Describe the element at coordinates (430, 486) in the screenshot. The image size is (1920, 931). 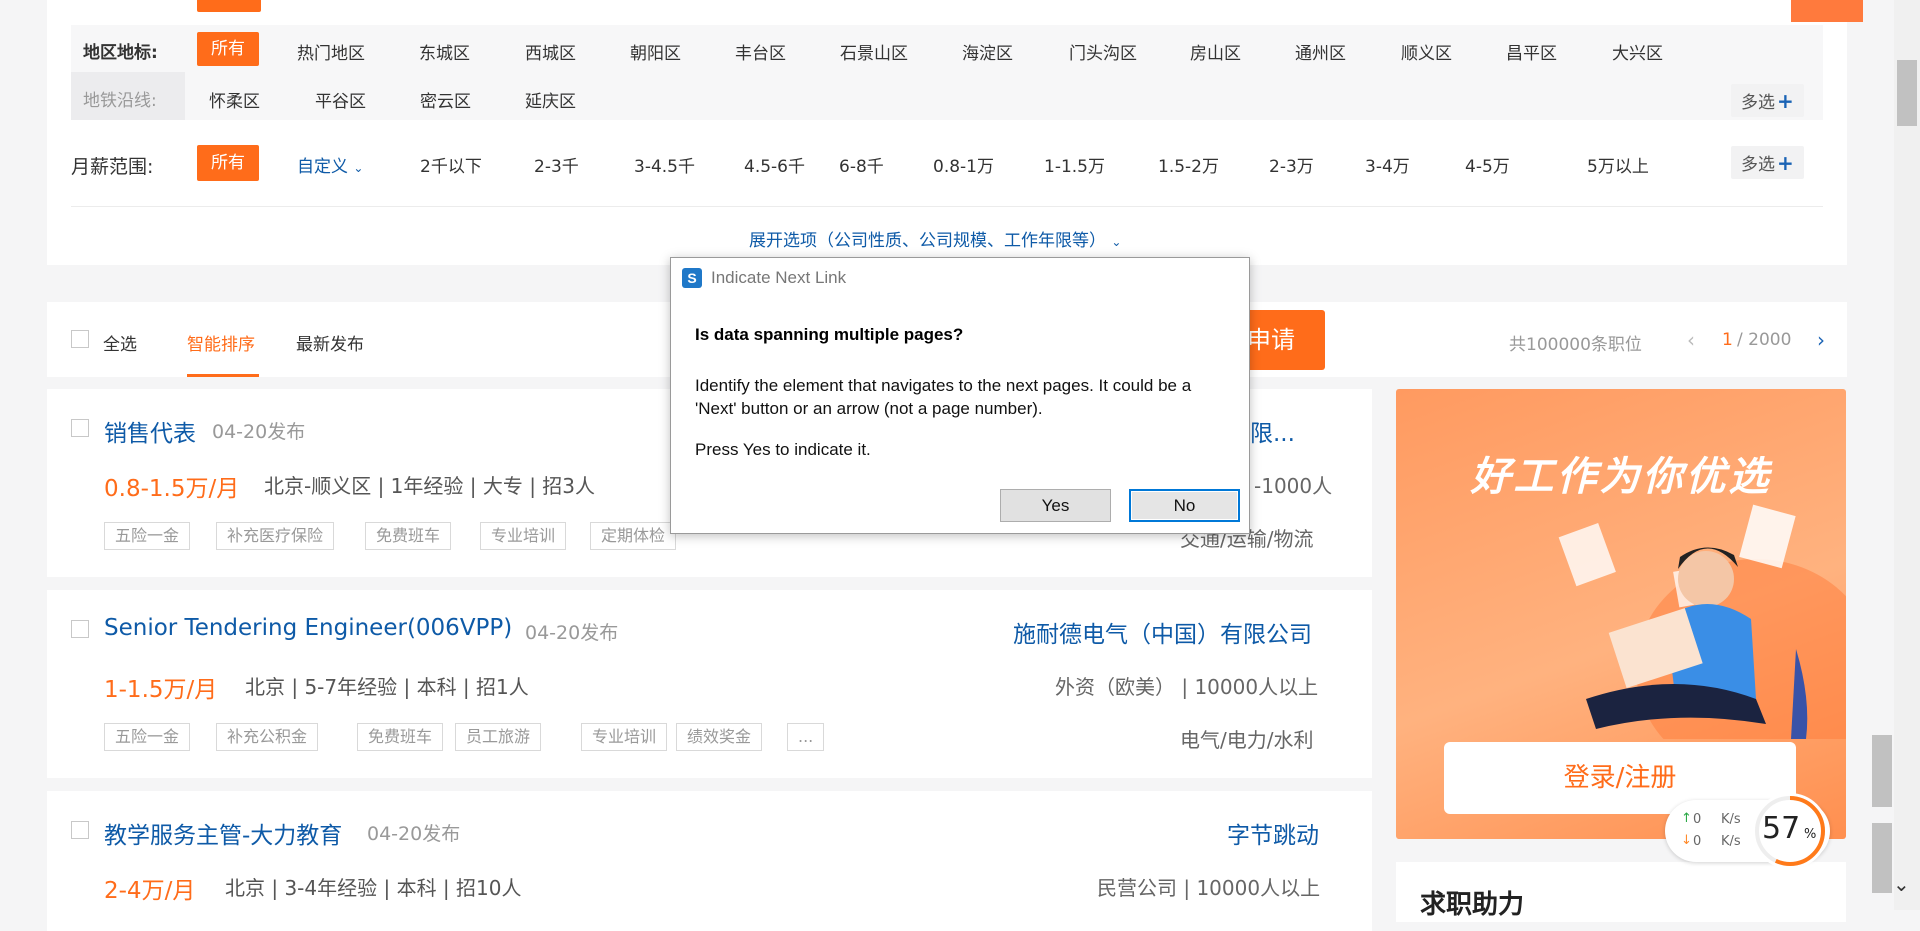
I see `job-meta: 北京-顺义区 | 1年经验 | 大专 | 招3人` at that location.